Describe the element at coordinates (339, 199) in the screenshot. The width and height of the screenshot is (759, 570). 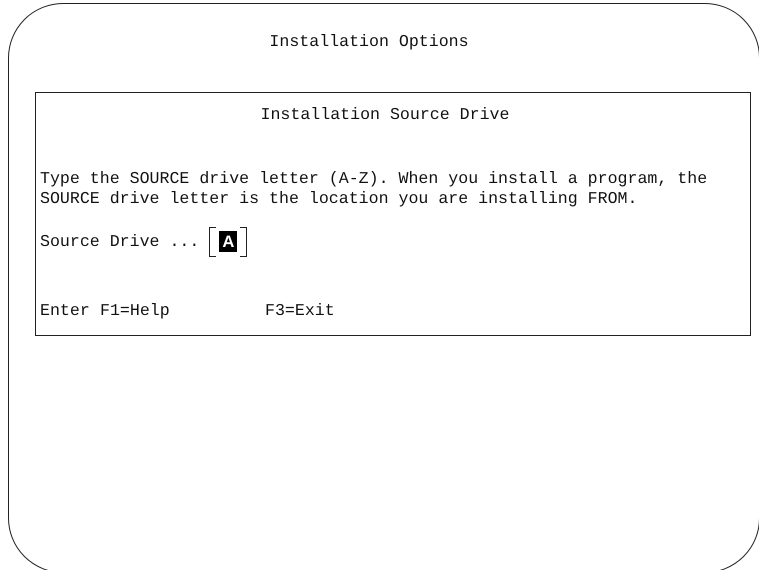
I see `instruction-text: SOURCE drive letter is the location you are installing FROM.` at that location.